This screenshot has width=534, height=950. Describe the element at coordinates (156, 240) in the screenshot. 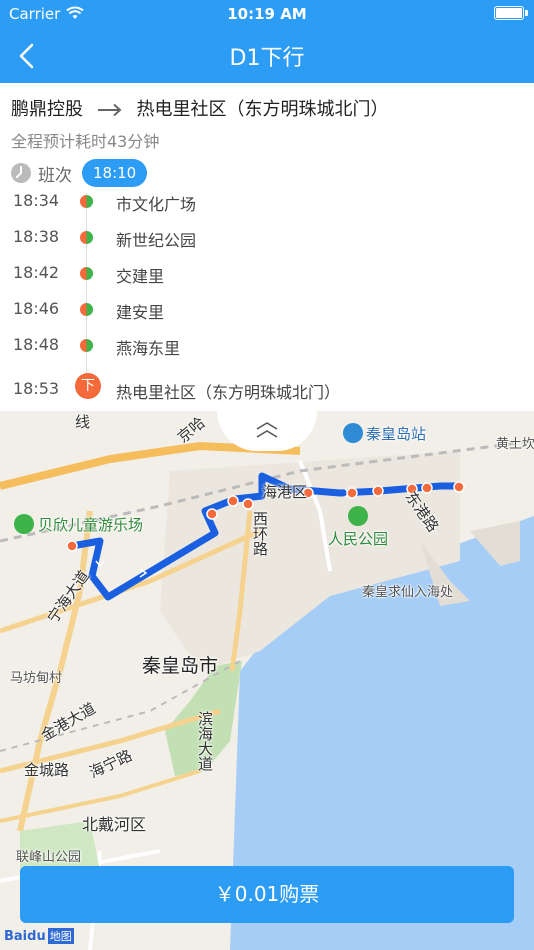

I see `stop-name: 新世纪公园` at that location.